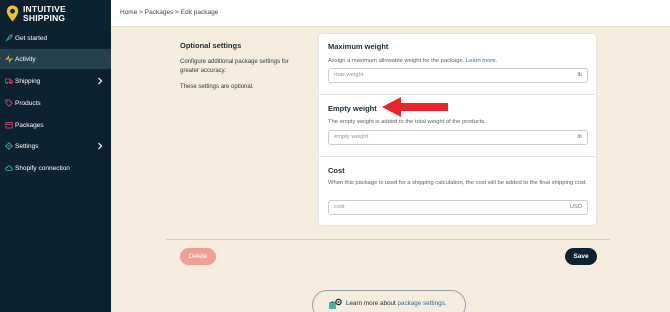 The width and height of the screenshot is (670, 312). What do you see at coordinates (211, 45) in the screenshot?
I see `section-title: Optional settings` at bounding box center [211, 45].